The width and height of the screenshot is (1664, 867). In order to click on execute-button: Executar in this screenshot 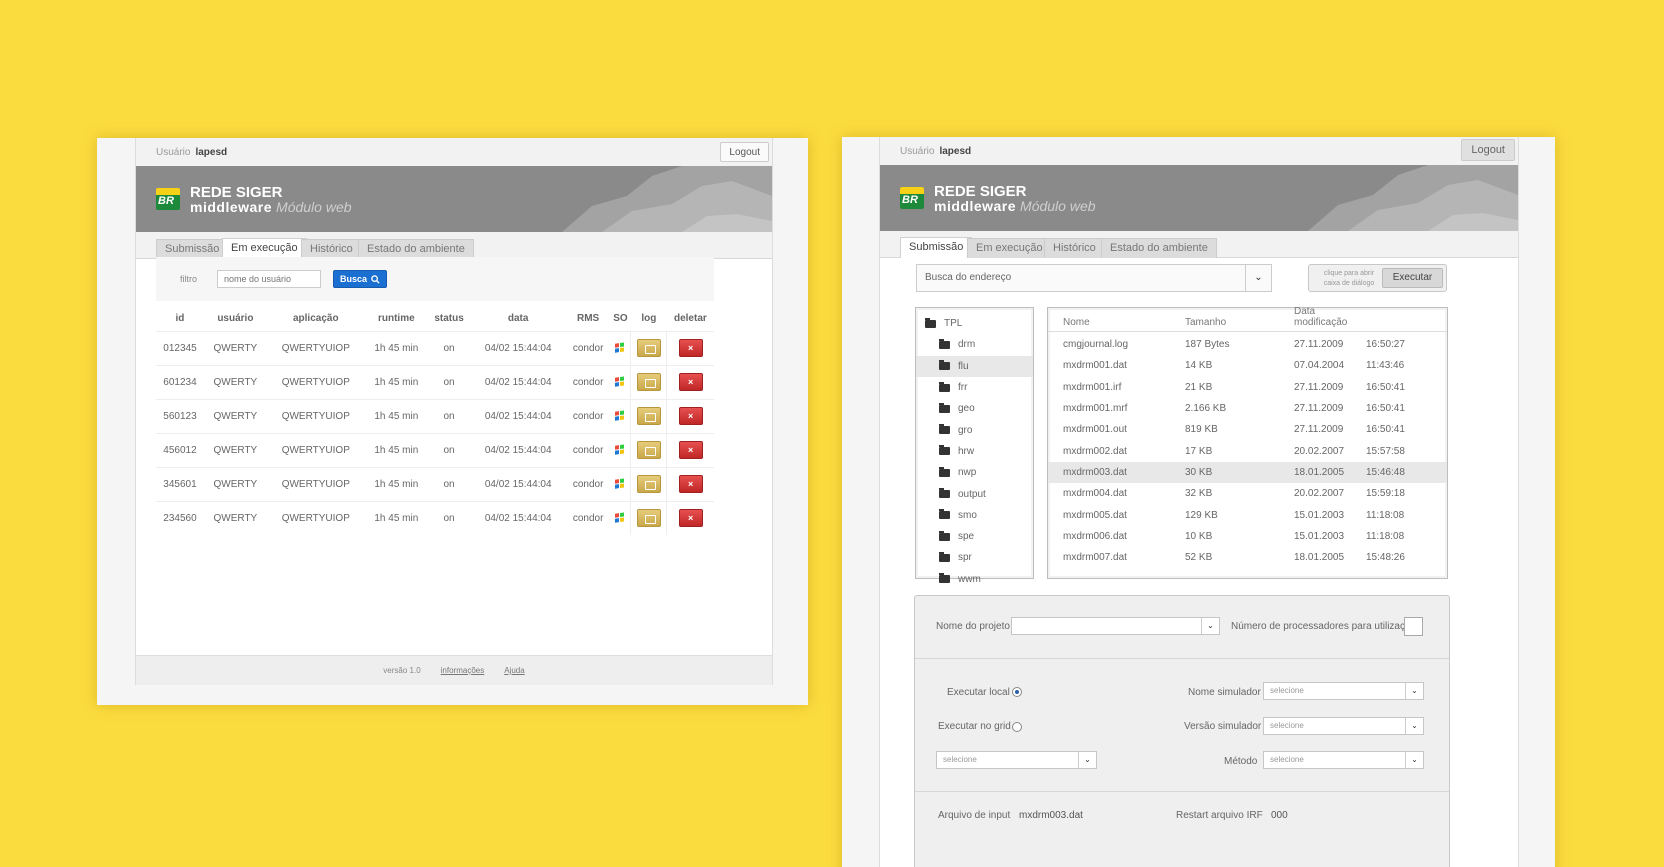, I will do `click(1412, 278)`.